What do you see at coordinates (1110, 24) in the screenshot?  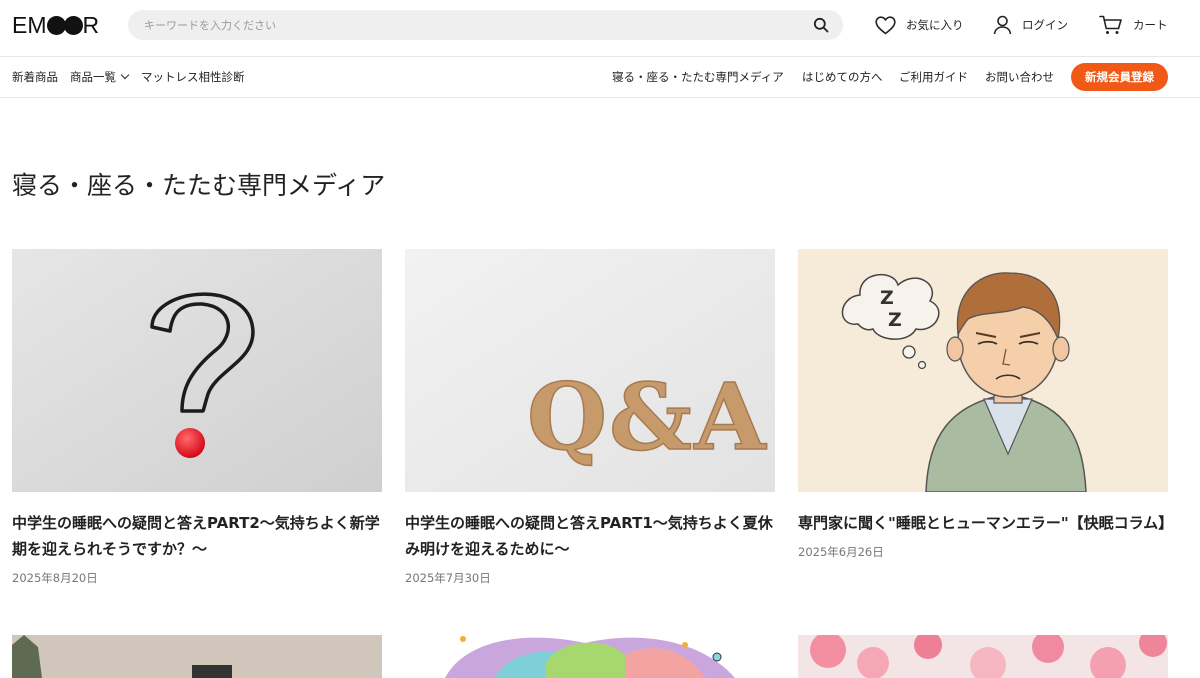 I see `cart-icon` at bounding box center [1110, 24].